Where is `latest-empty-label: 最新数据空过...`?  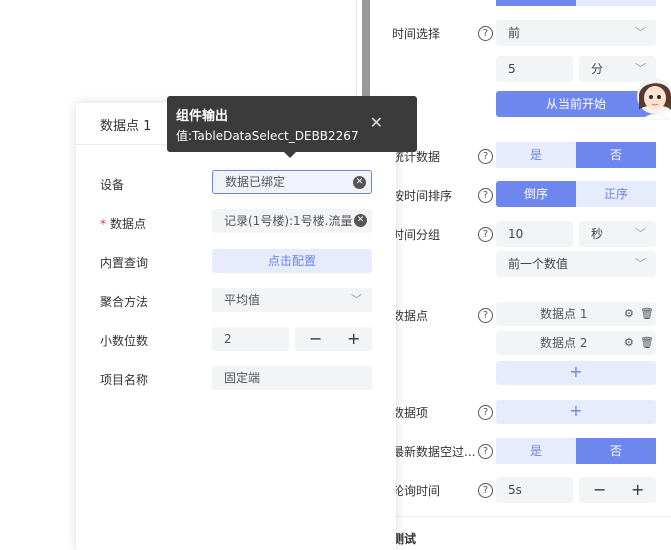 latest-empty-label: 最新数据空过... is located at coordinates (434, 452).